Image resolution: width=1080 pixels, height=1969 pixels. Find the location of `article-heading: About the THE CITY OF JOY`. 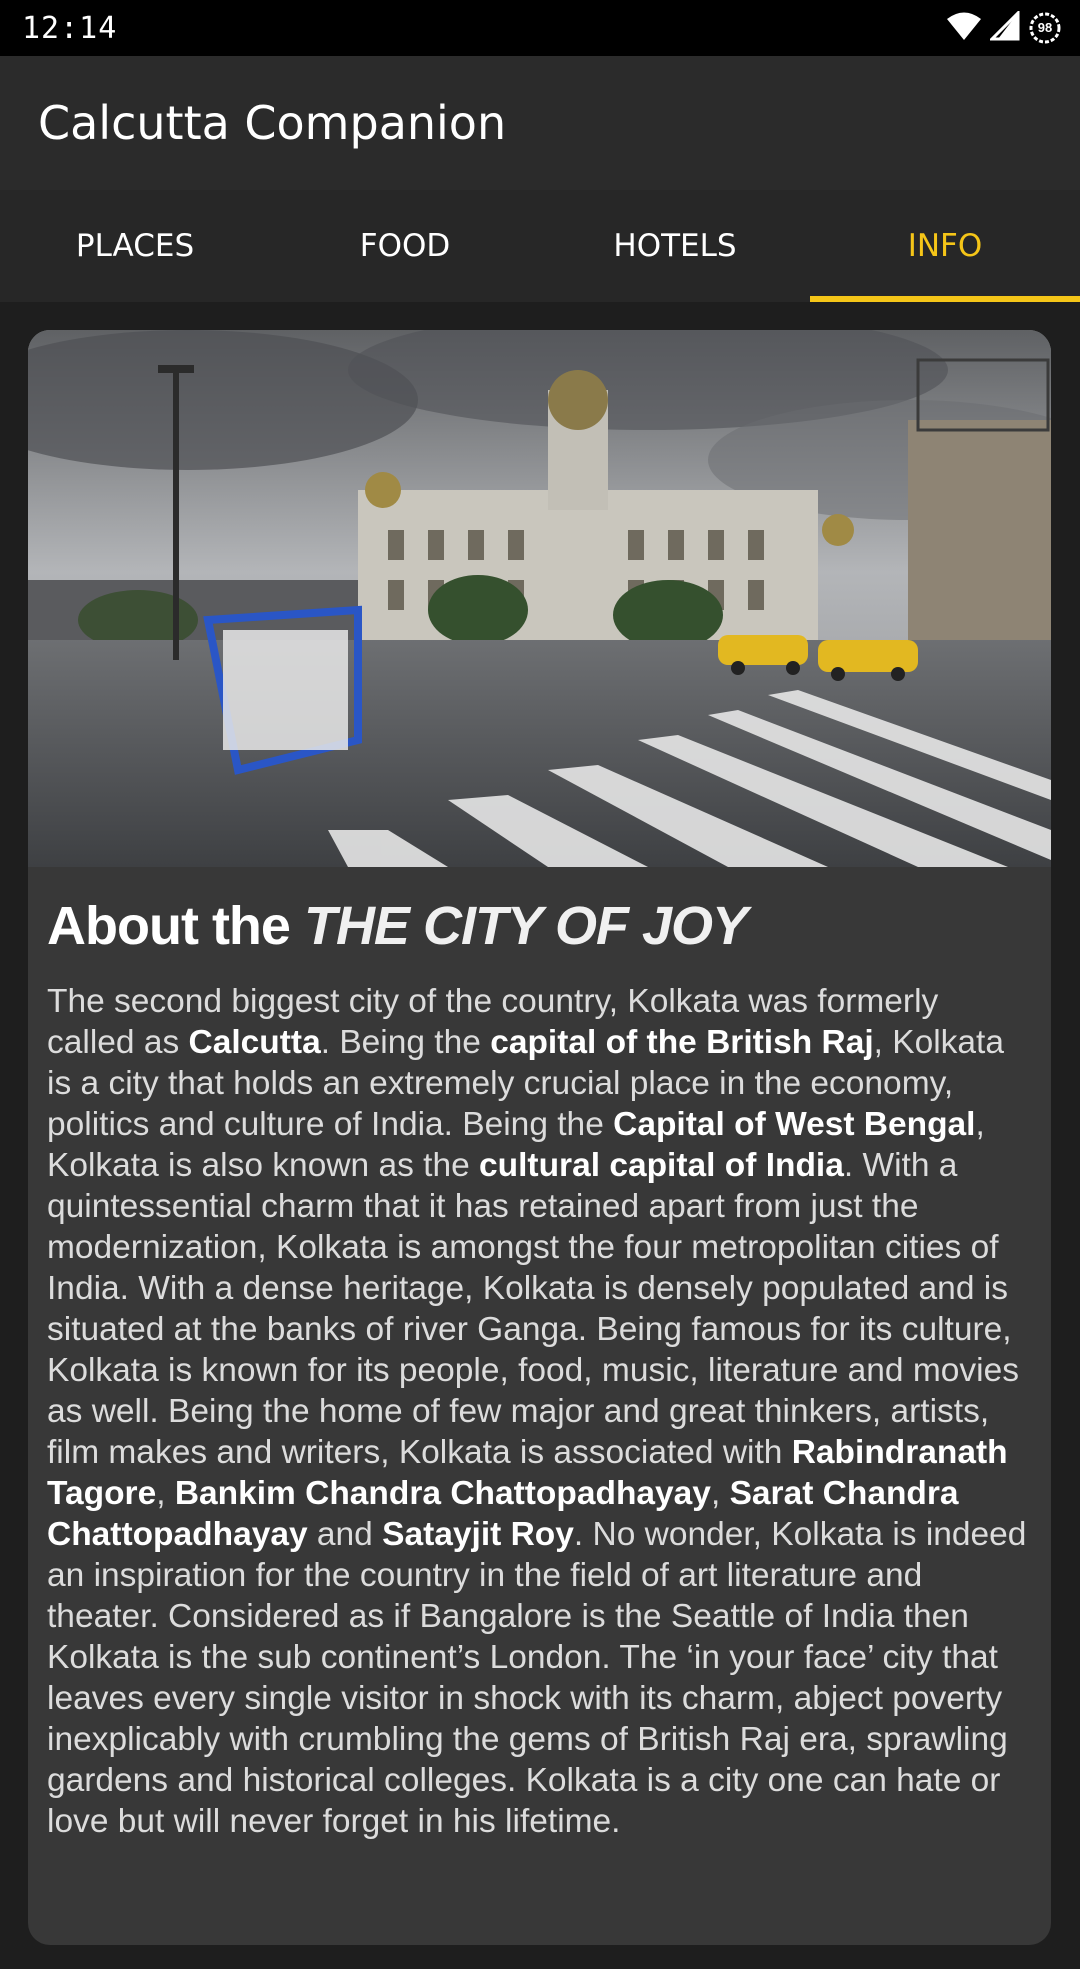

article-heading: About the THE CITY OF JOY is located at coordinates (539, 926).